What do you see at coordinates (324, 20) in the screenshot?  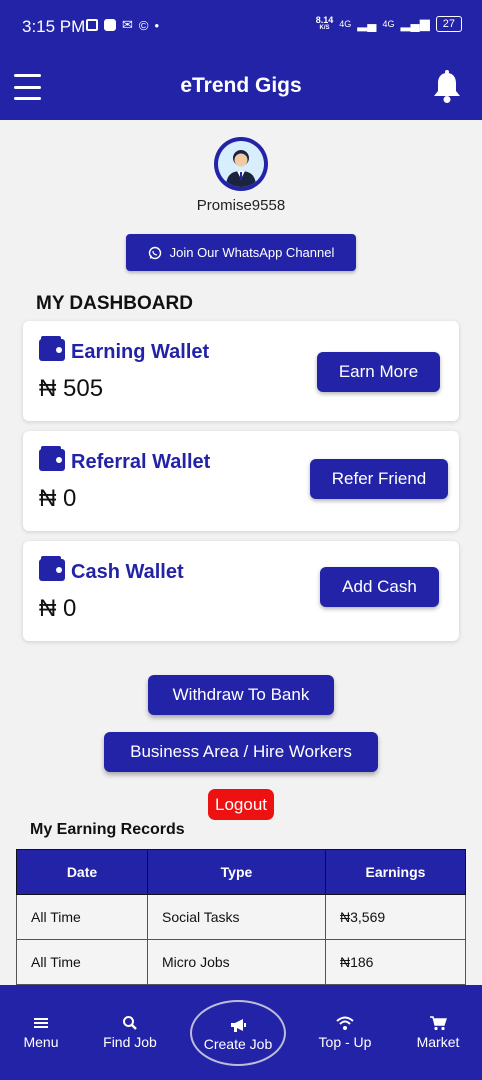 I see `network-speed: 8.14` at bounding box center [324, 20].